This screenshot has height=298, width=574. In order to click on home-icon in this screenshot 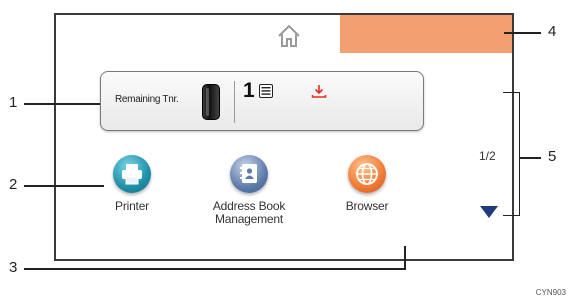, I will do `click(289, 36)`.